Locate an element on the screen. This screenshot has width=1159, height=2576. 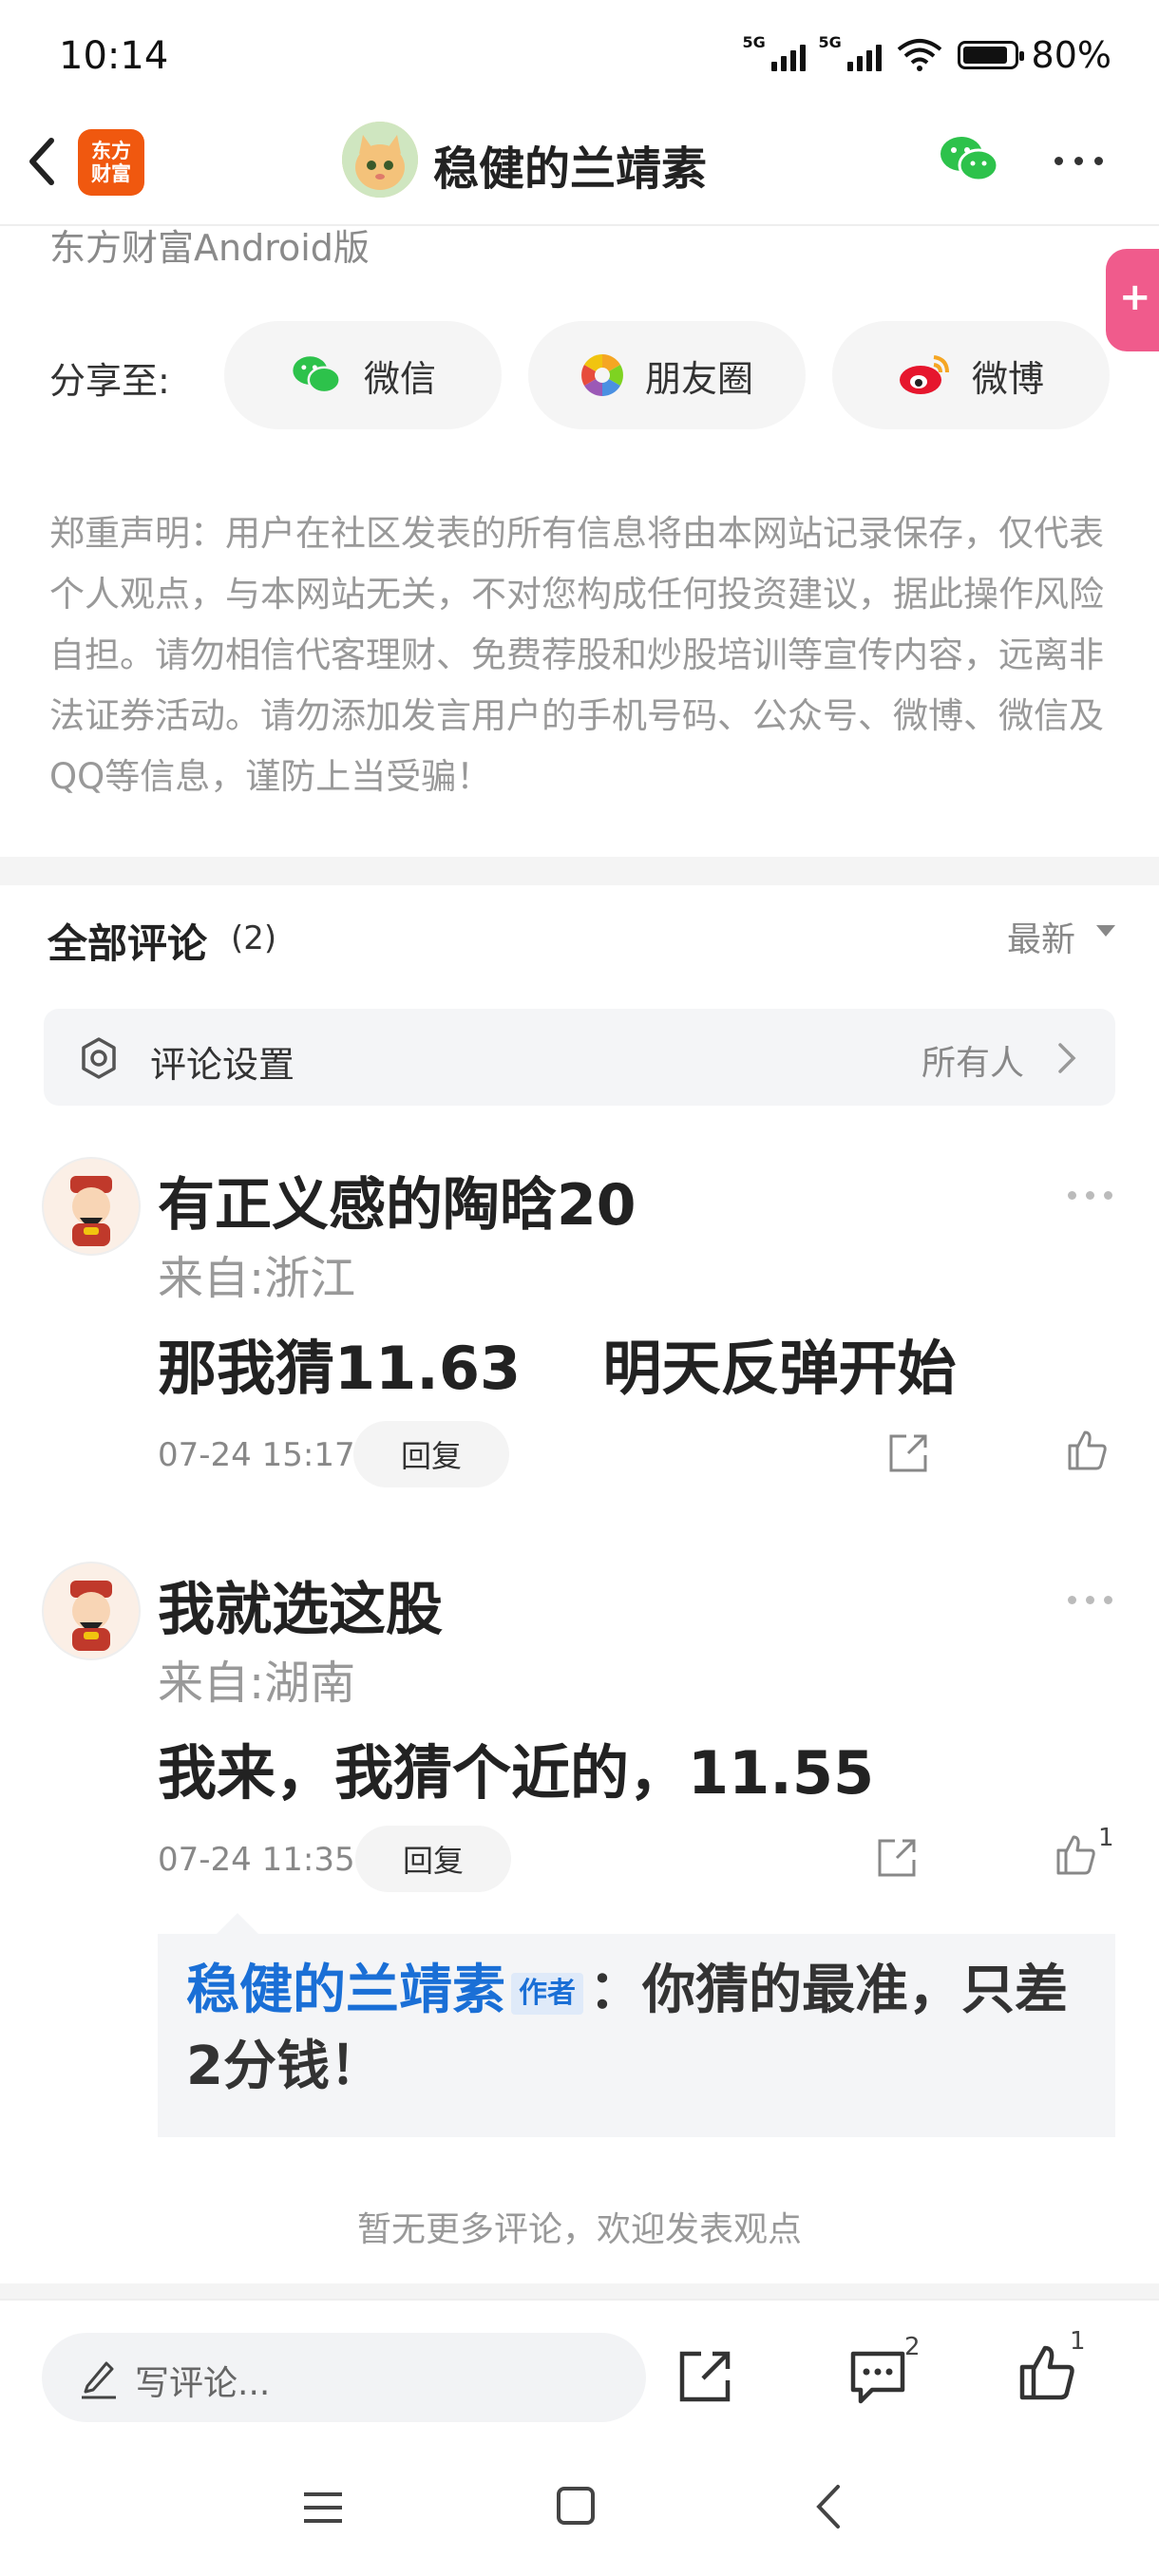
app-logo: 东方 财富 is located at coordinates (111, 162).